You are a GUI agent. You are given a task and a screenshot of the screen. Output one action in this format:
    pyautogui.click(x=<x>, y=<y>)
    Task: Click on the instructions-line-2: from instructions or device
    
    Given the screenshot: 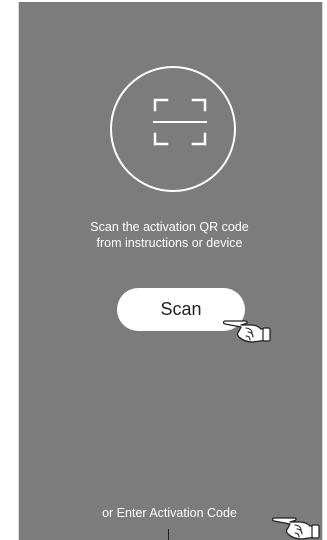 What is the action you would take?
    pyautogui.click(x=169, y=243)
    